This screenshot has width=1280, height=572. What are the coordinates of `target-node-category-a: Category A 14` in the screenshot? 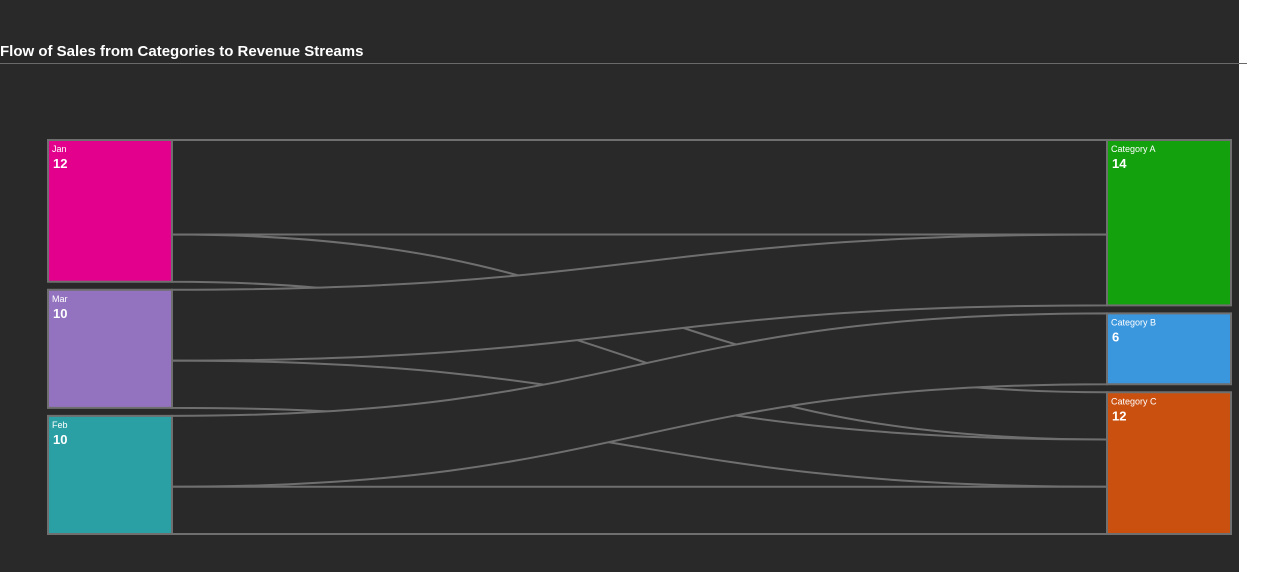 It's located at (1169, 223).